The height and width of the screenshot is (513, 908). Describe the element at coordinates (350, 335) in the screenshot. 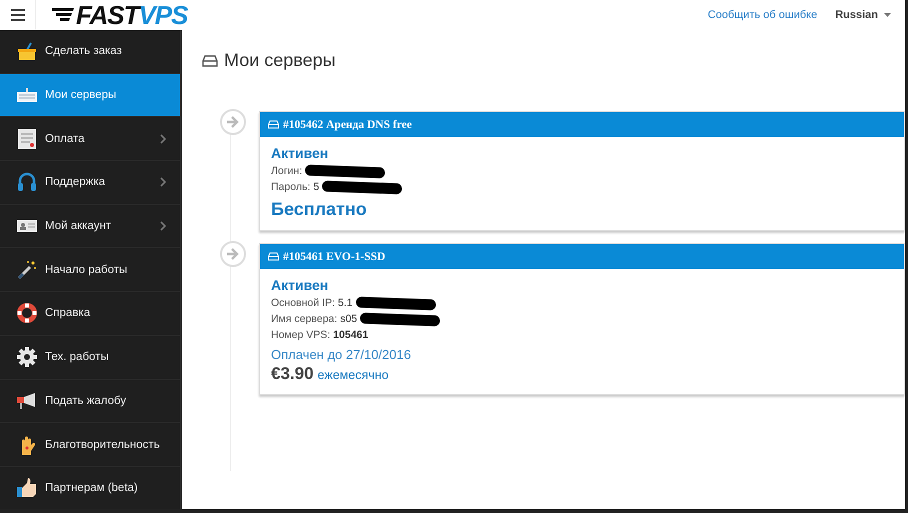

I see `field-value: 105461` at that location.